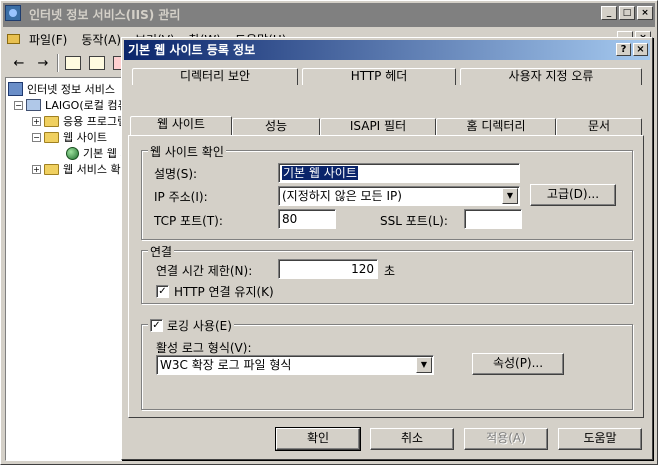 The height and width of the screenshot is (465, 658). Describe the element at coordinates (399, 173) in the screenshot. I see `description-input: 기본 웹 사이트` at that location.